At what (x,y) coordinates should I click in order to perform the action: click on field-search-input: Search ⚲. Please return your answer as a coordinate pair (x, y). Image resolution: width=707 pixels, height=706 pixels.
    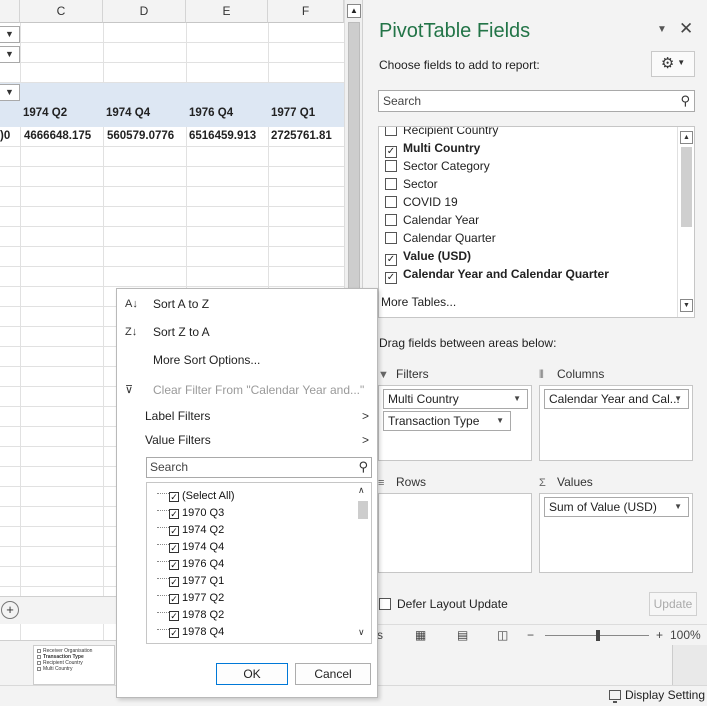
    Looking at the image, I should click on (536, 101).